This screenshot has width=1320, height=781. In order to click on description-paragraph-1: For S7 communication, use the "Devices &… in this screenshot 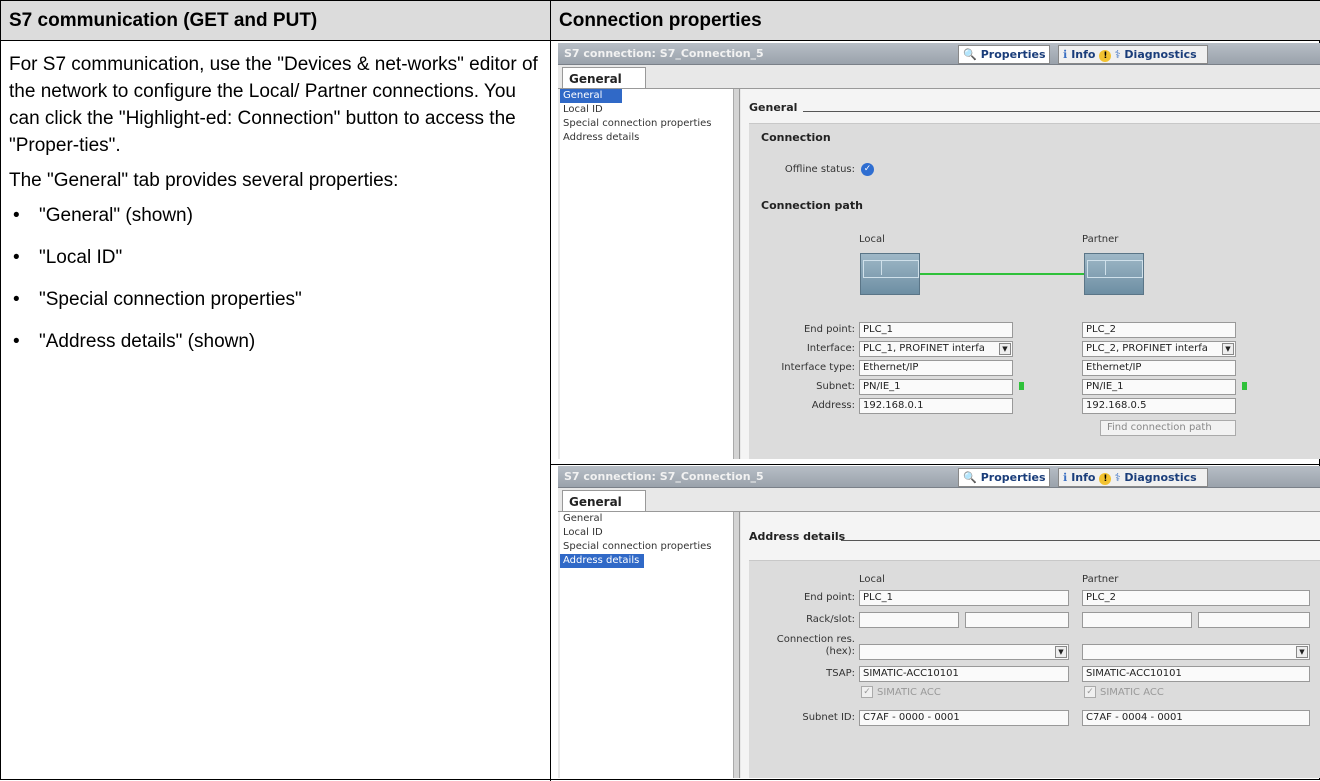, I will do `click(273, 105)`.